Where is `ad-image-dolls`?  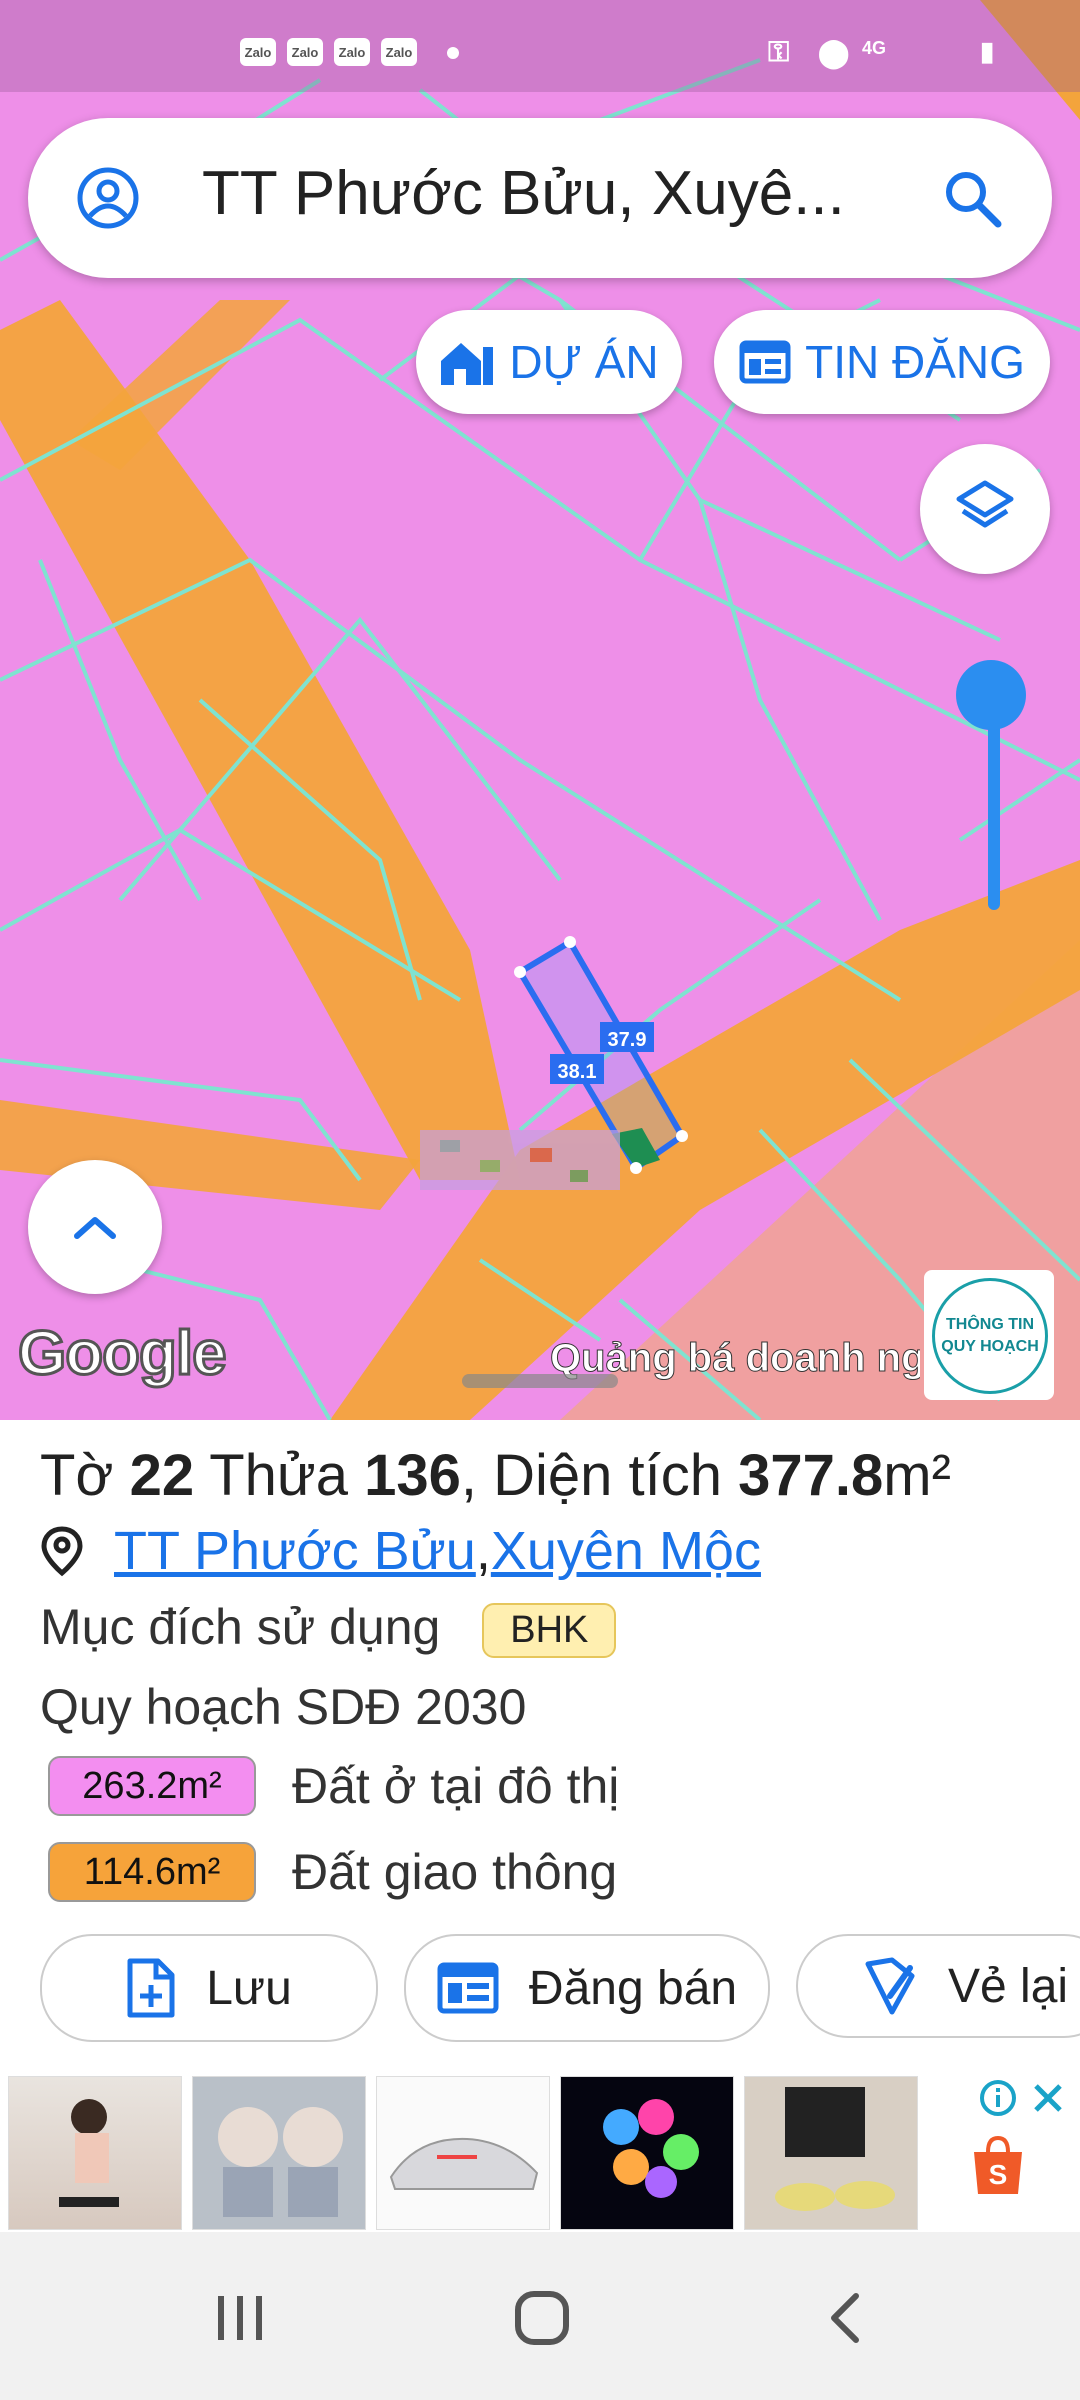 ad-image-dolls is located at coordinates (280, 2162).